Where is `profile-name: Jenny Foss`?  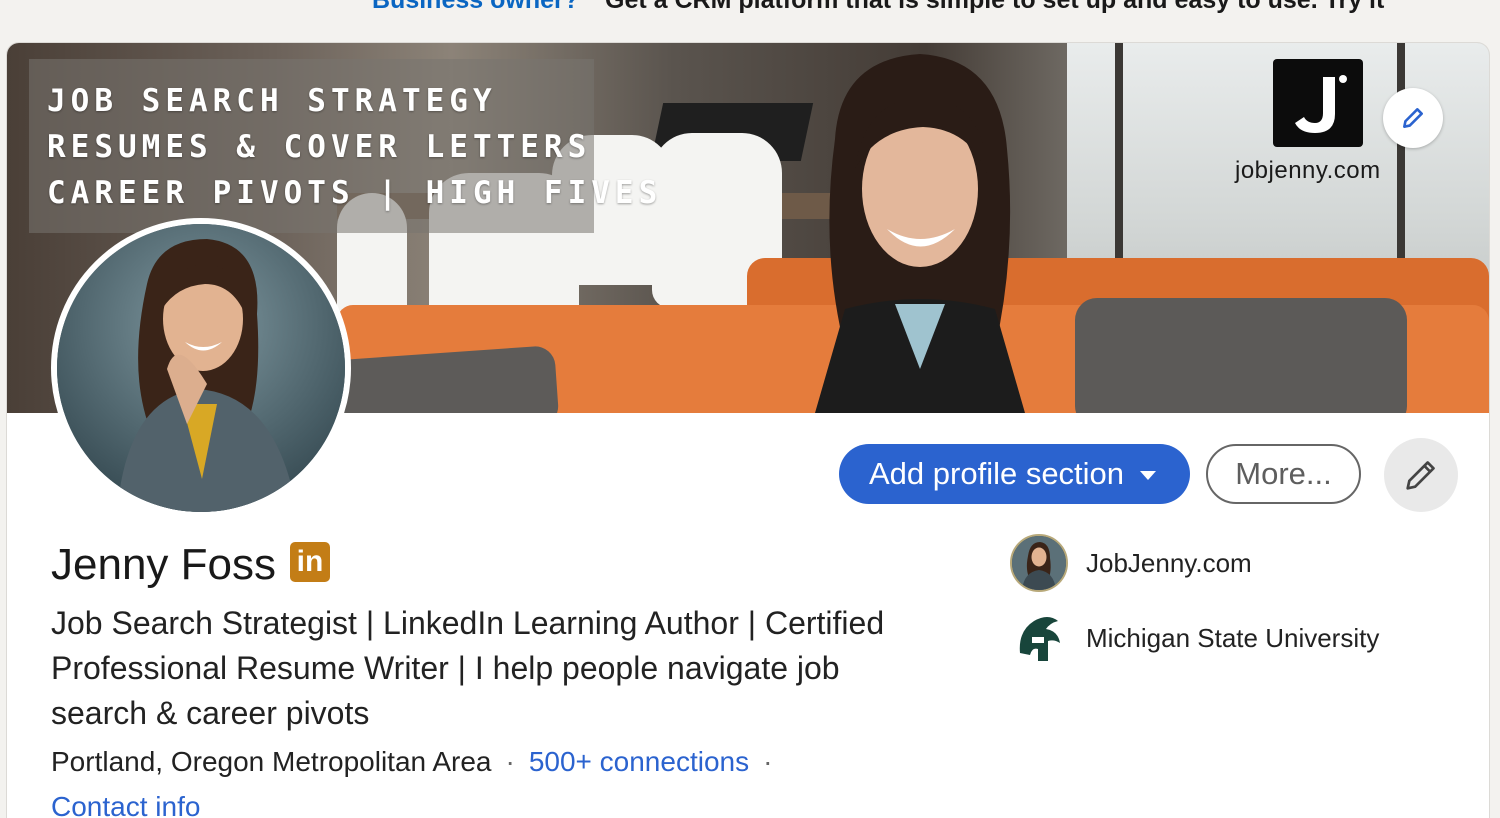
profile-name: Jenny Foss is located at coordinates (163, 564).